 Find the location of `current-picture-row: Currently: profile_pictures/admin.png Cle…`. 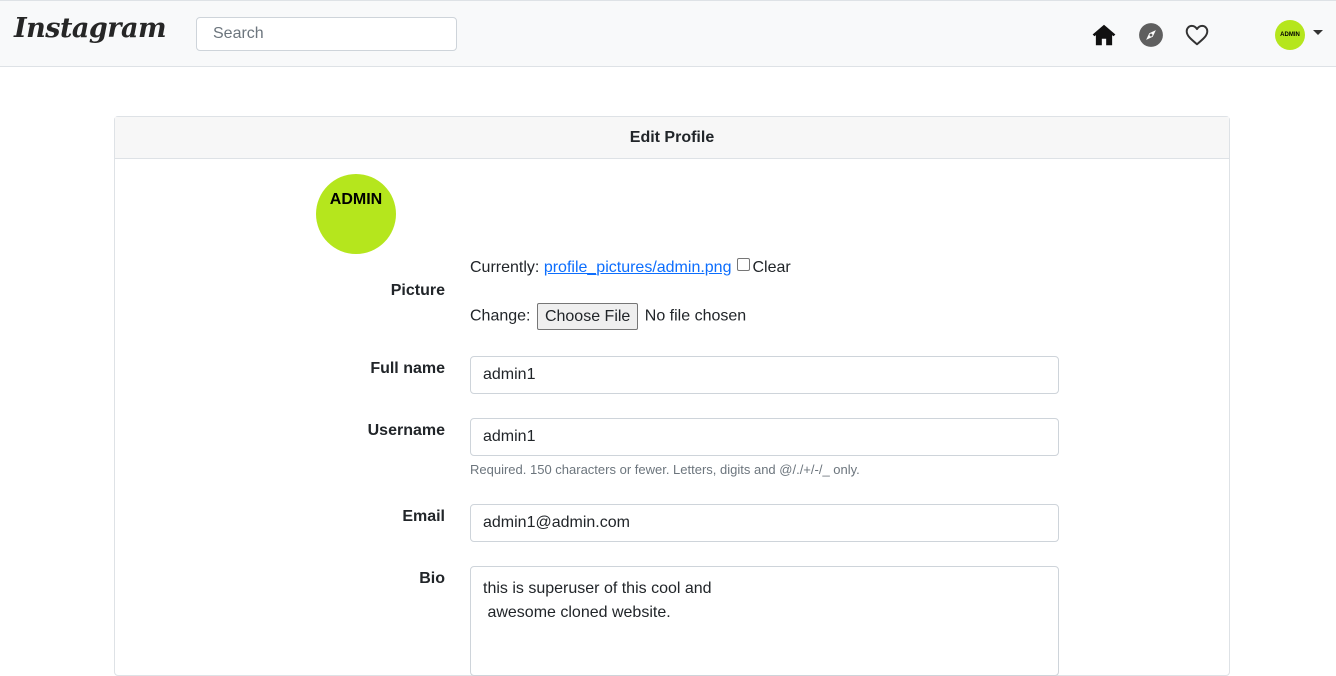

current-picture-row: Currently: profile_pictures/admin.png Cle… is located at coordinates (630, 267).